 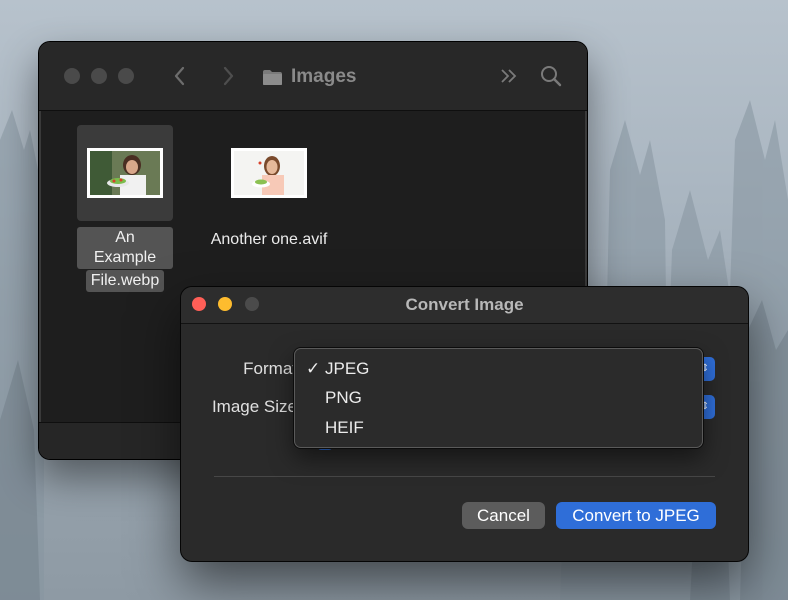 I want to click on cancel-button: Cancel, so click(x=503, y=515).